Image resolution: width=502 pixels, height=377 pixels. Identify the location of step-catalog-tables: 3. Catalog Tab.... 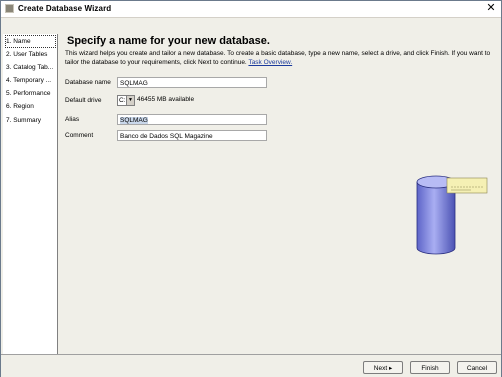
(31, 67).